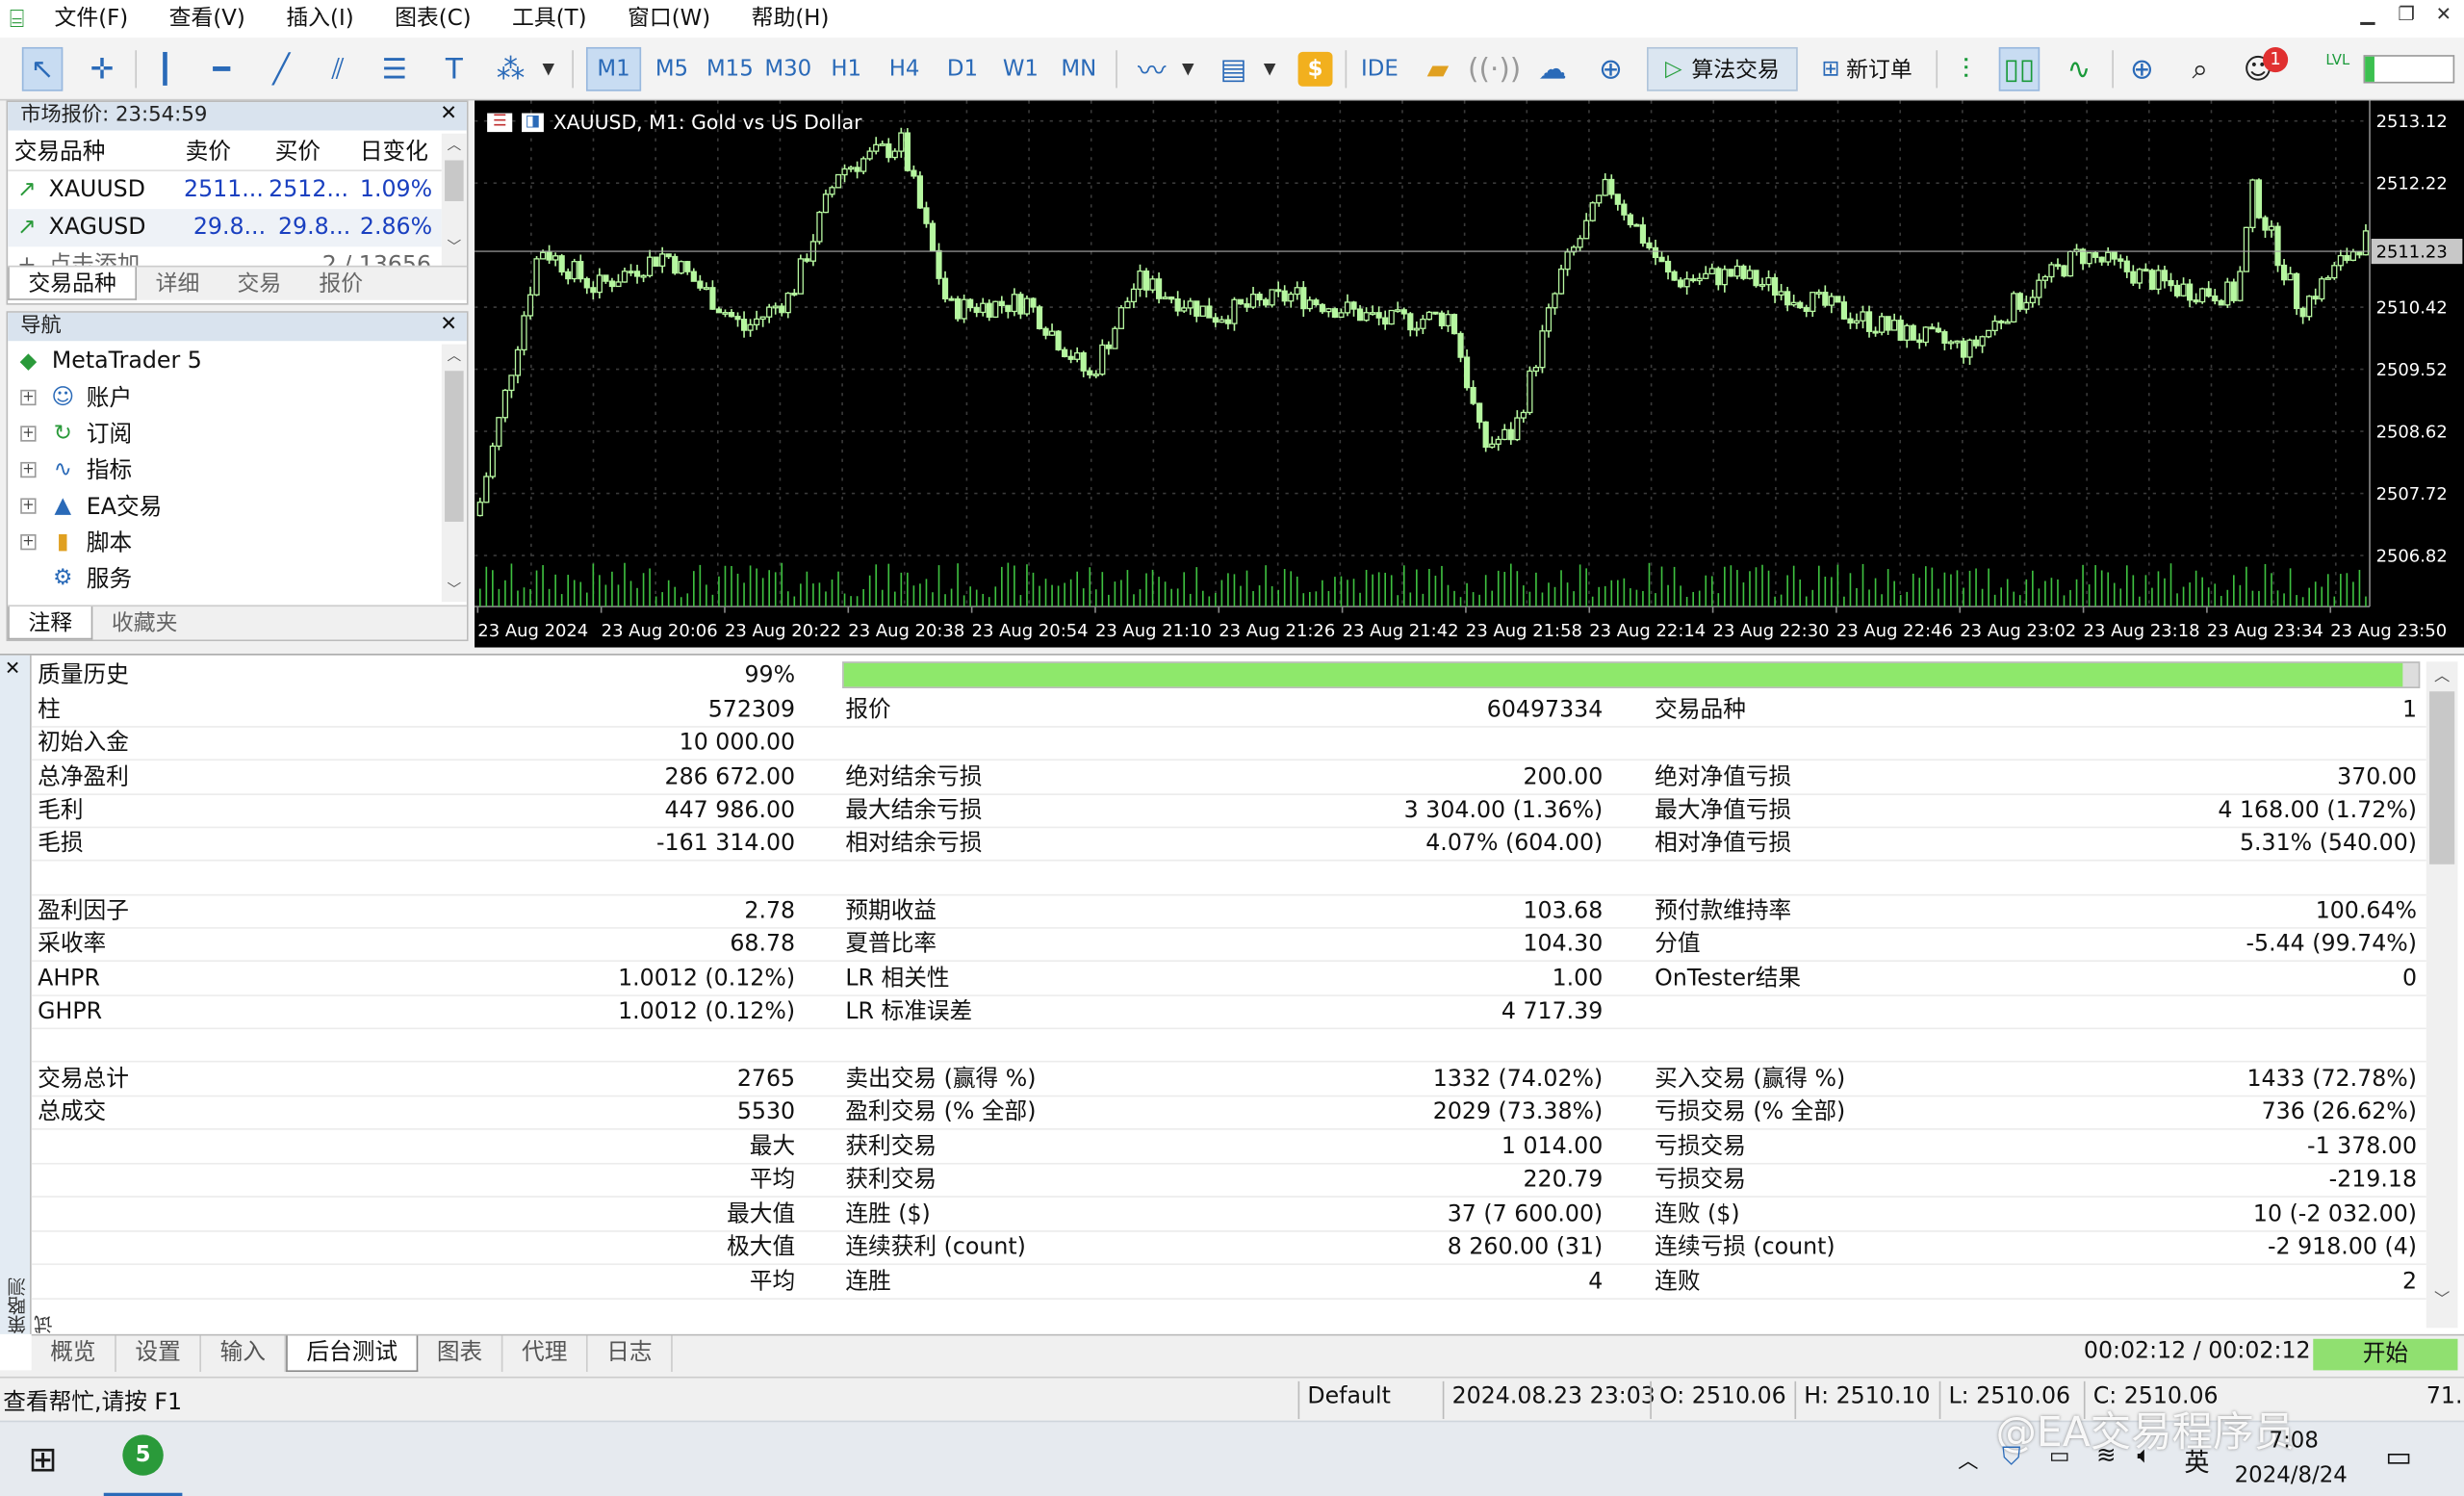  I want to click on chart-type-dropdown-icon: ▼, so click(1269, 69).